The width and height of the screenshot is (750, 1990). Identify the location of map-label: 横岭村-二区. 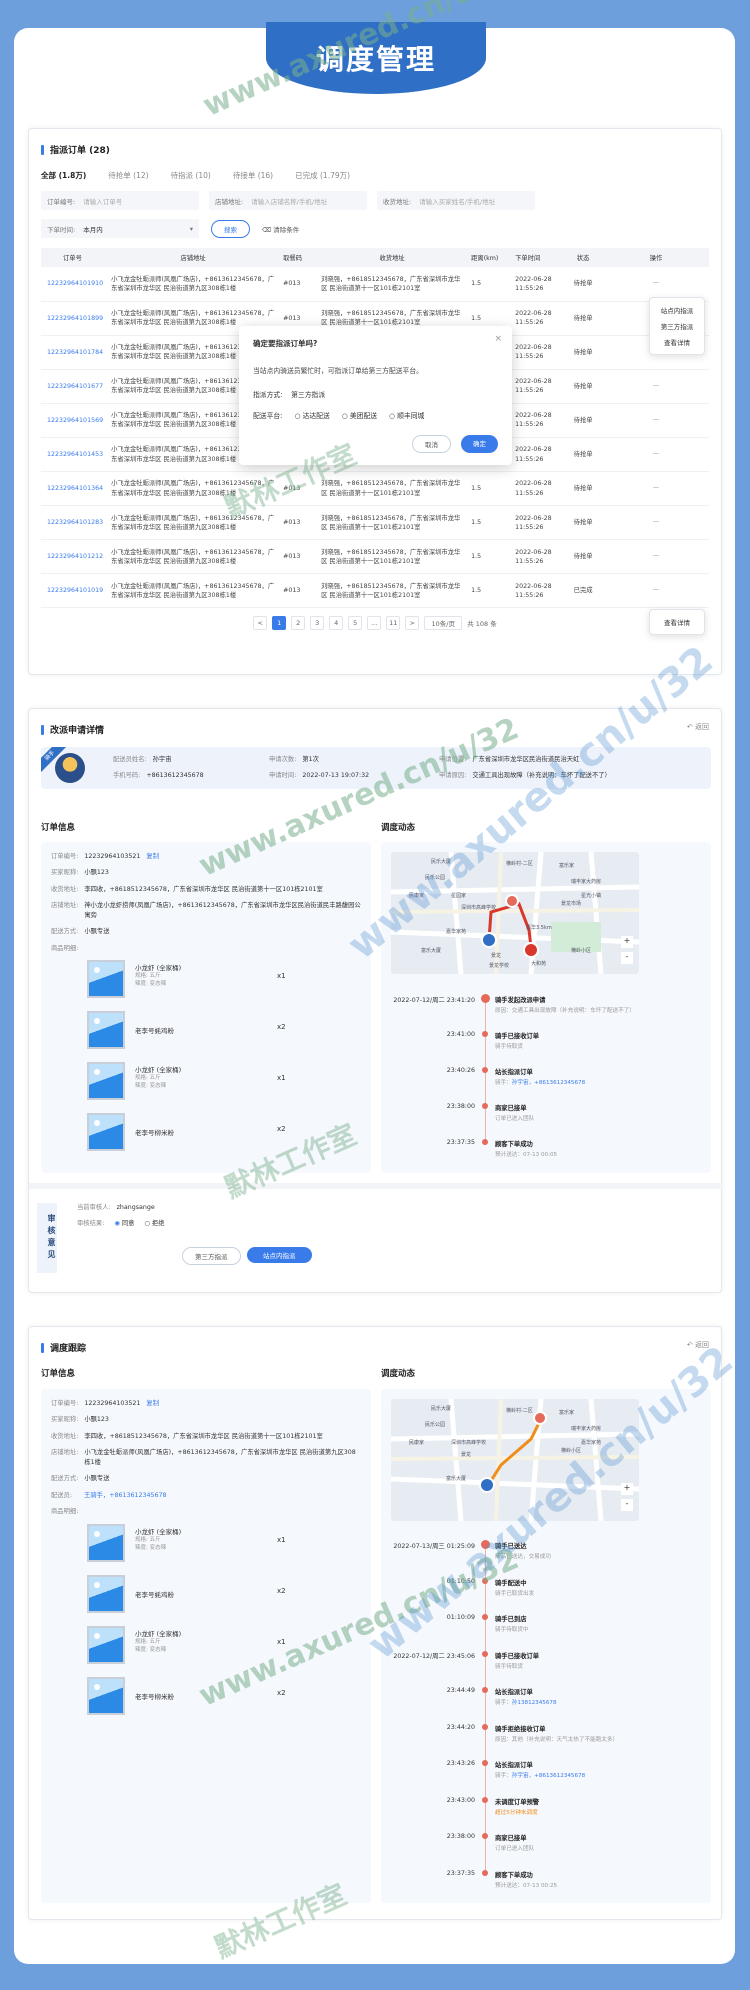
(519, 864).